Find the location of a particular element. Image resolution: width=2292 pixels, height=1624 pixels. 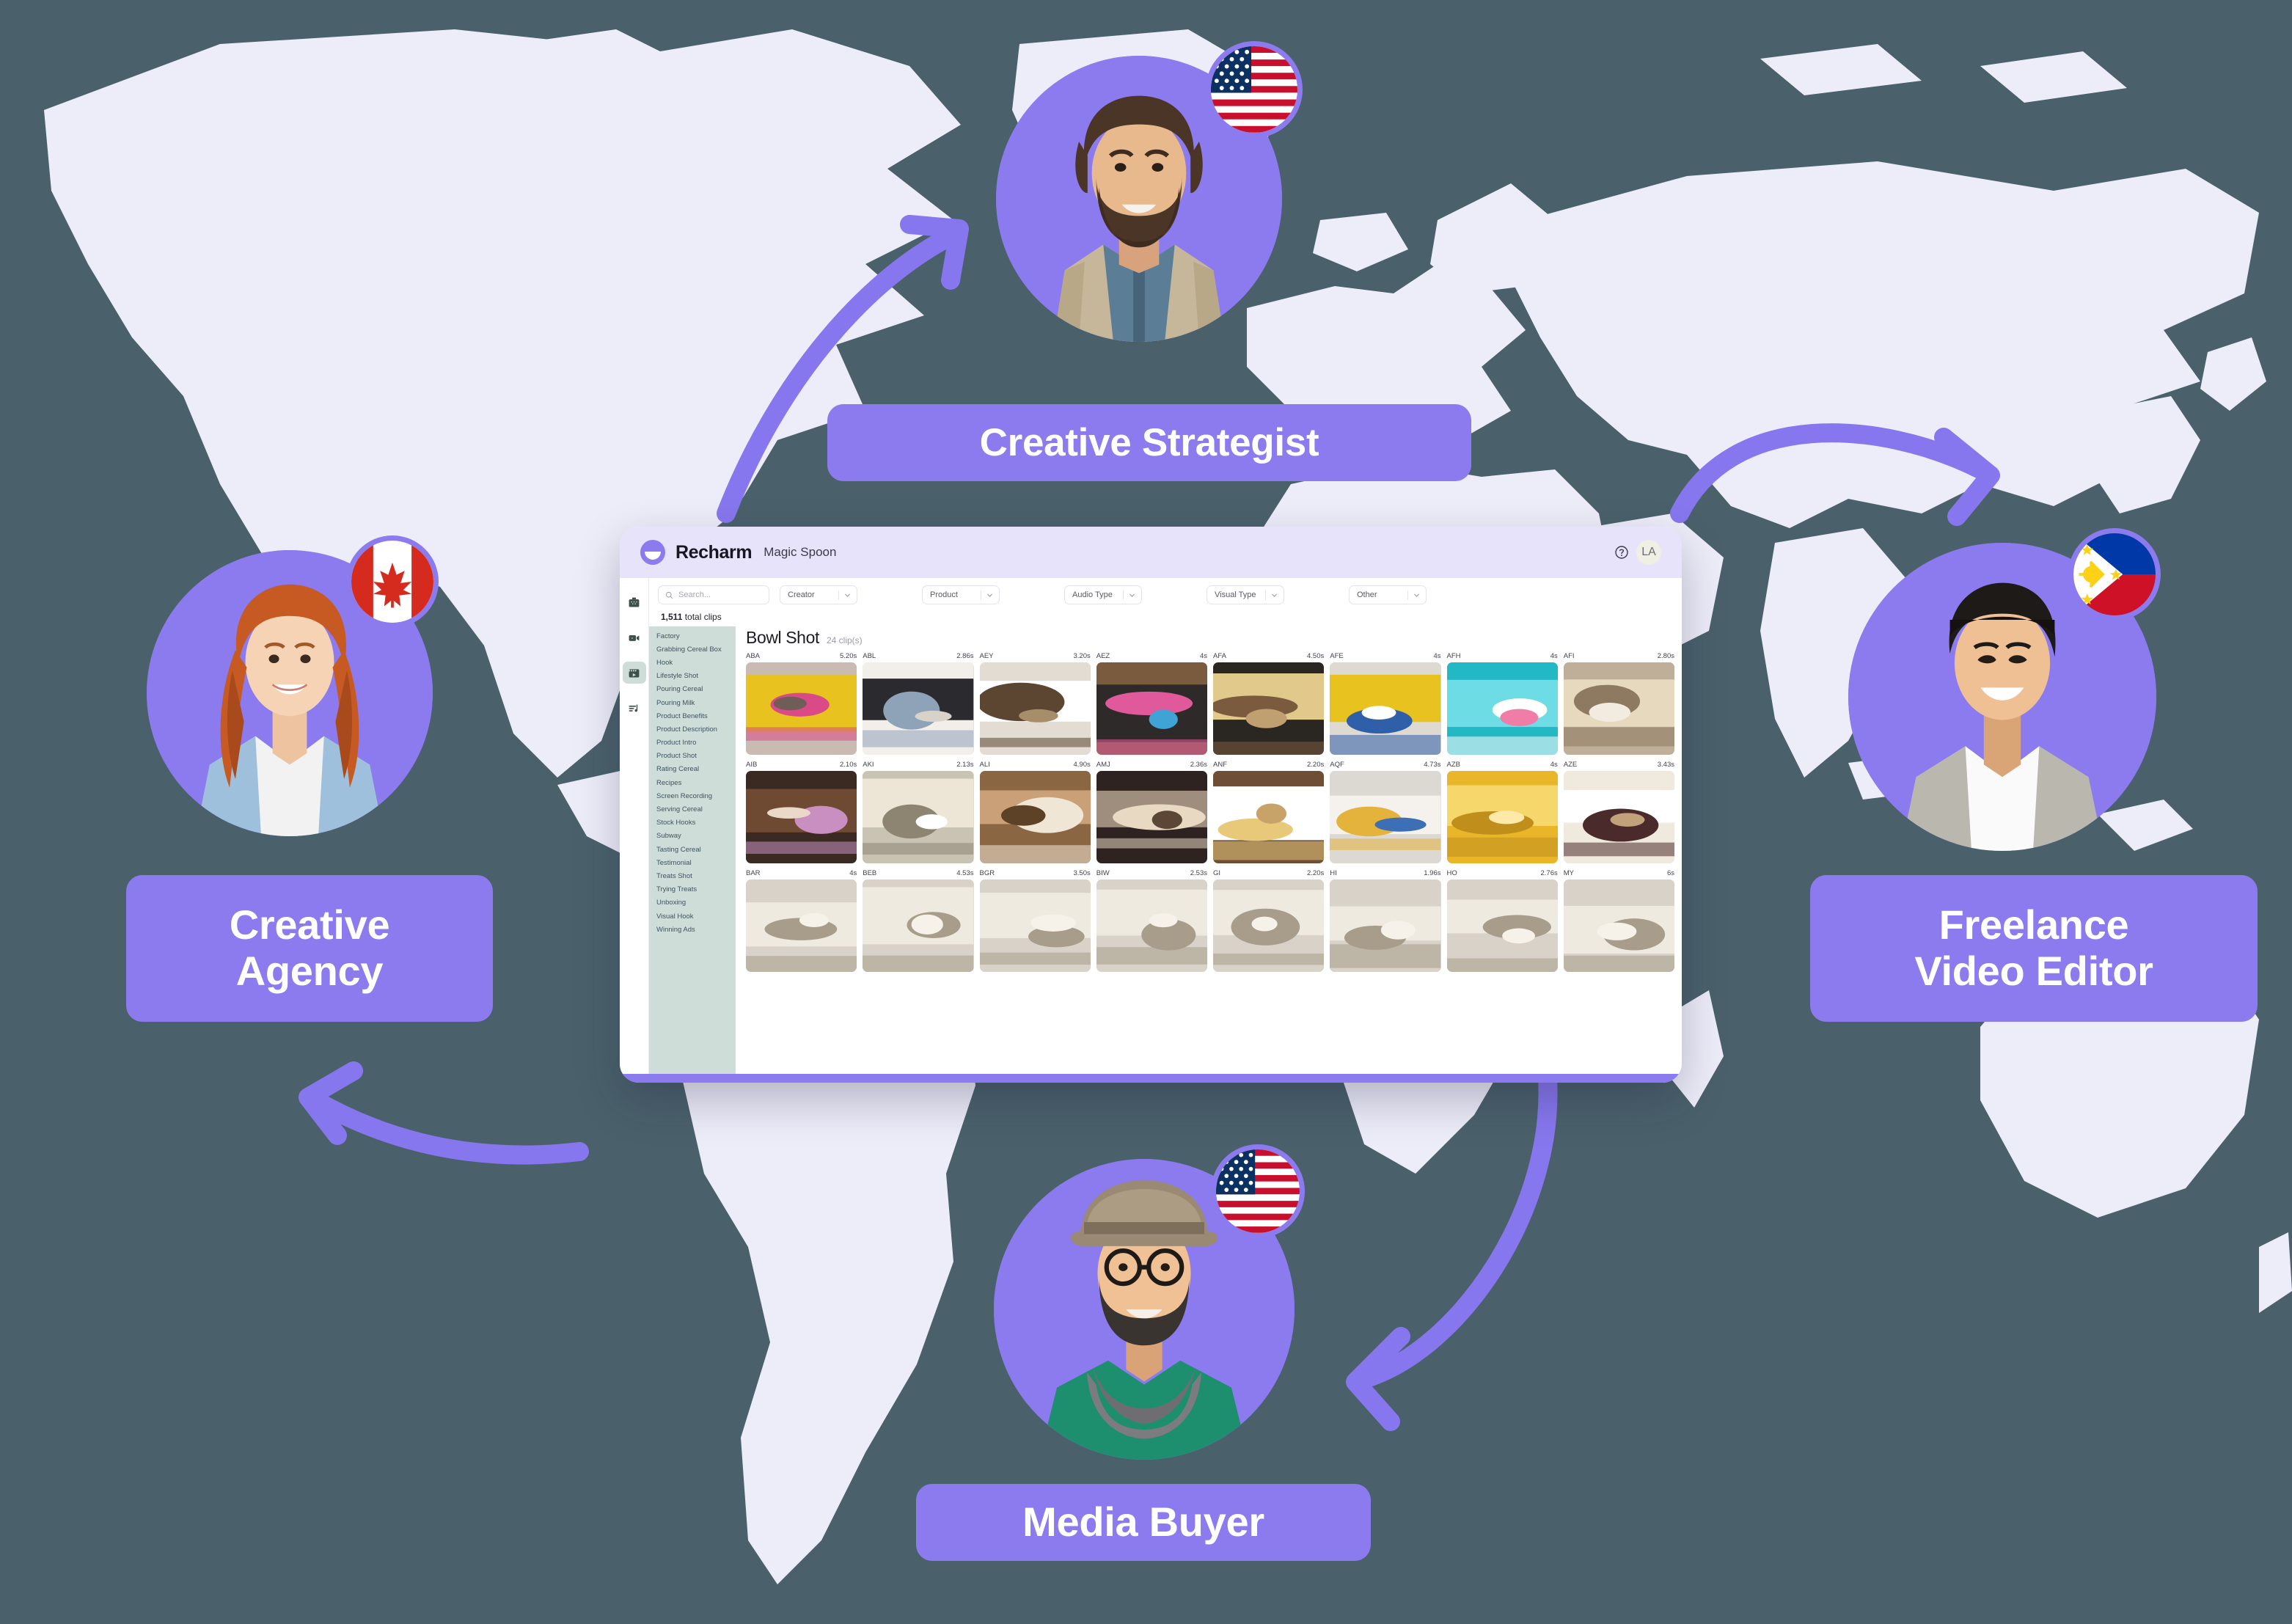

clip-card: AKI 2.13s is located at coordinates (918, 812).